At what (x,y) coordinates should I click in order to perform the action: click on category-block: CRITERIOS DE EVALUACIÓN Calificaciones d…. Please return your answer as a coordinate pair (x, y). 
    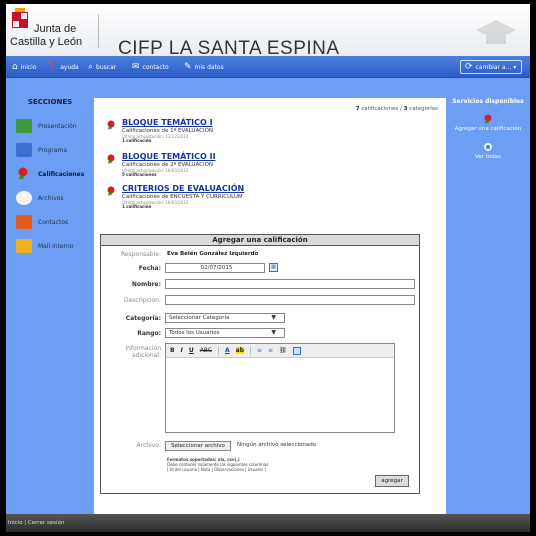
    Looking at the image, I should click on (226, 198).